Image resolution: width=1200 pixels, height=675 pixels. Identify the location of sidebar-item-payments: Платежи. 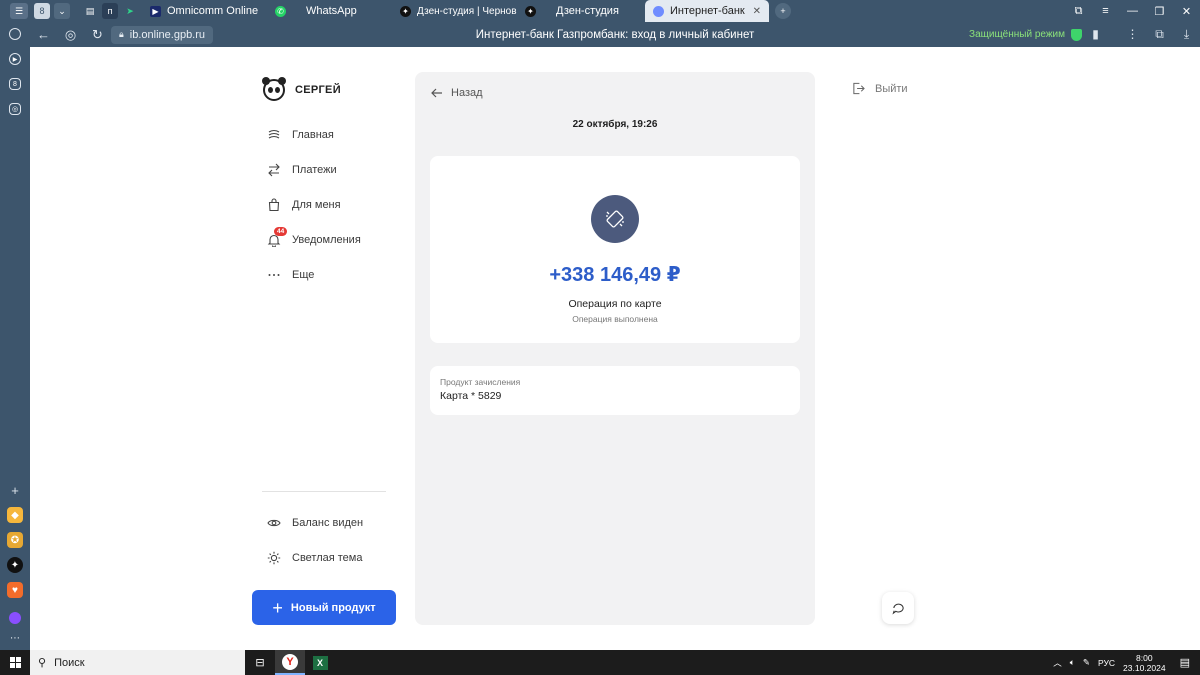
(302, 170).